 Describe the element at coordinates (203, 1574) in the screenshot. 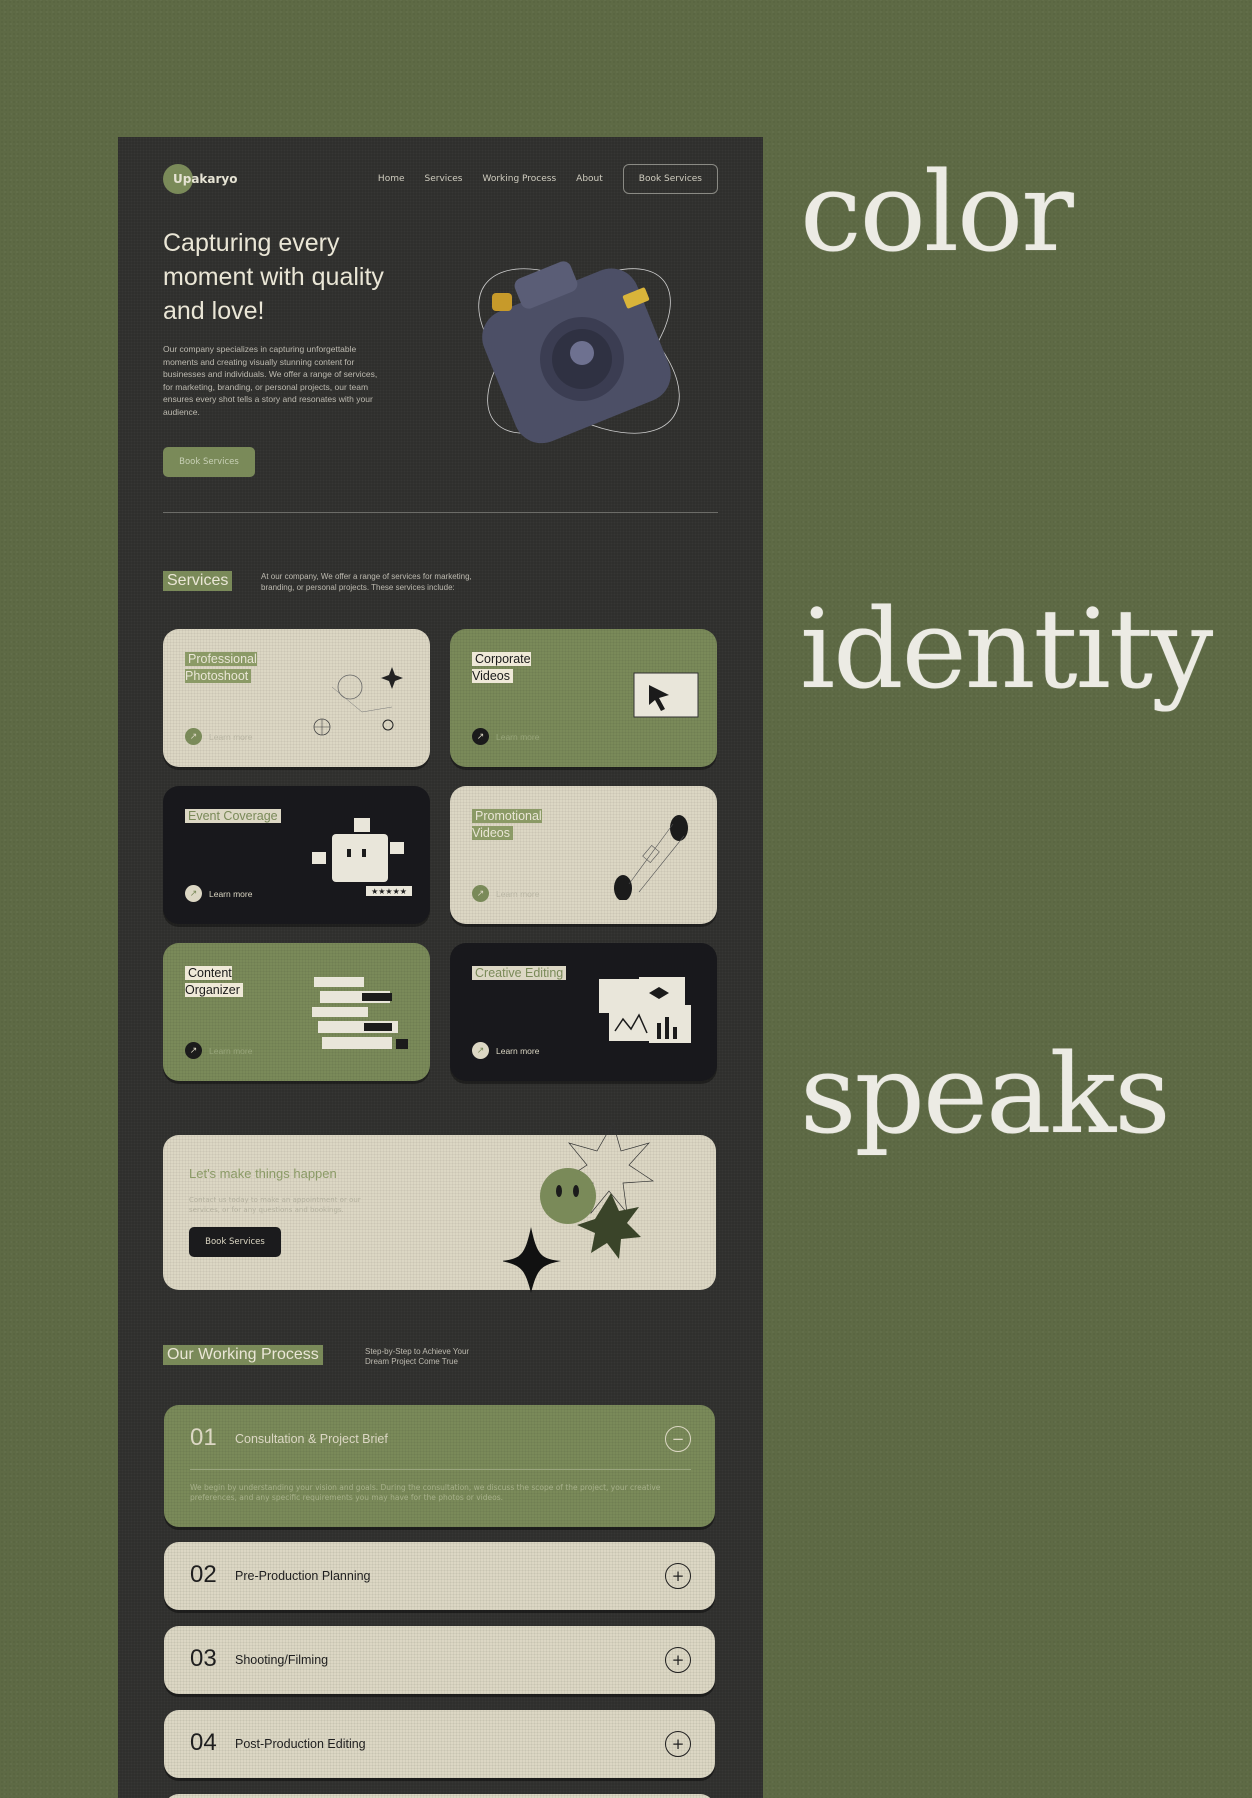

I see `step-number: 02` at that location.